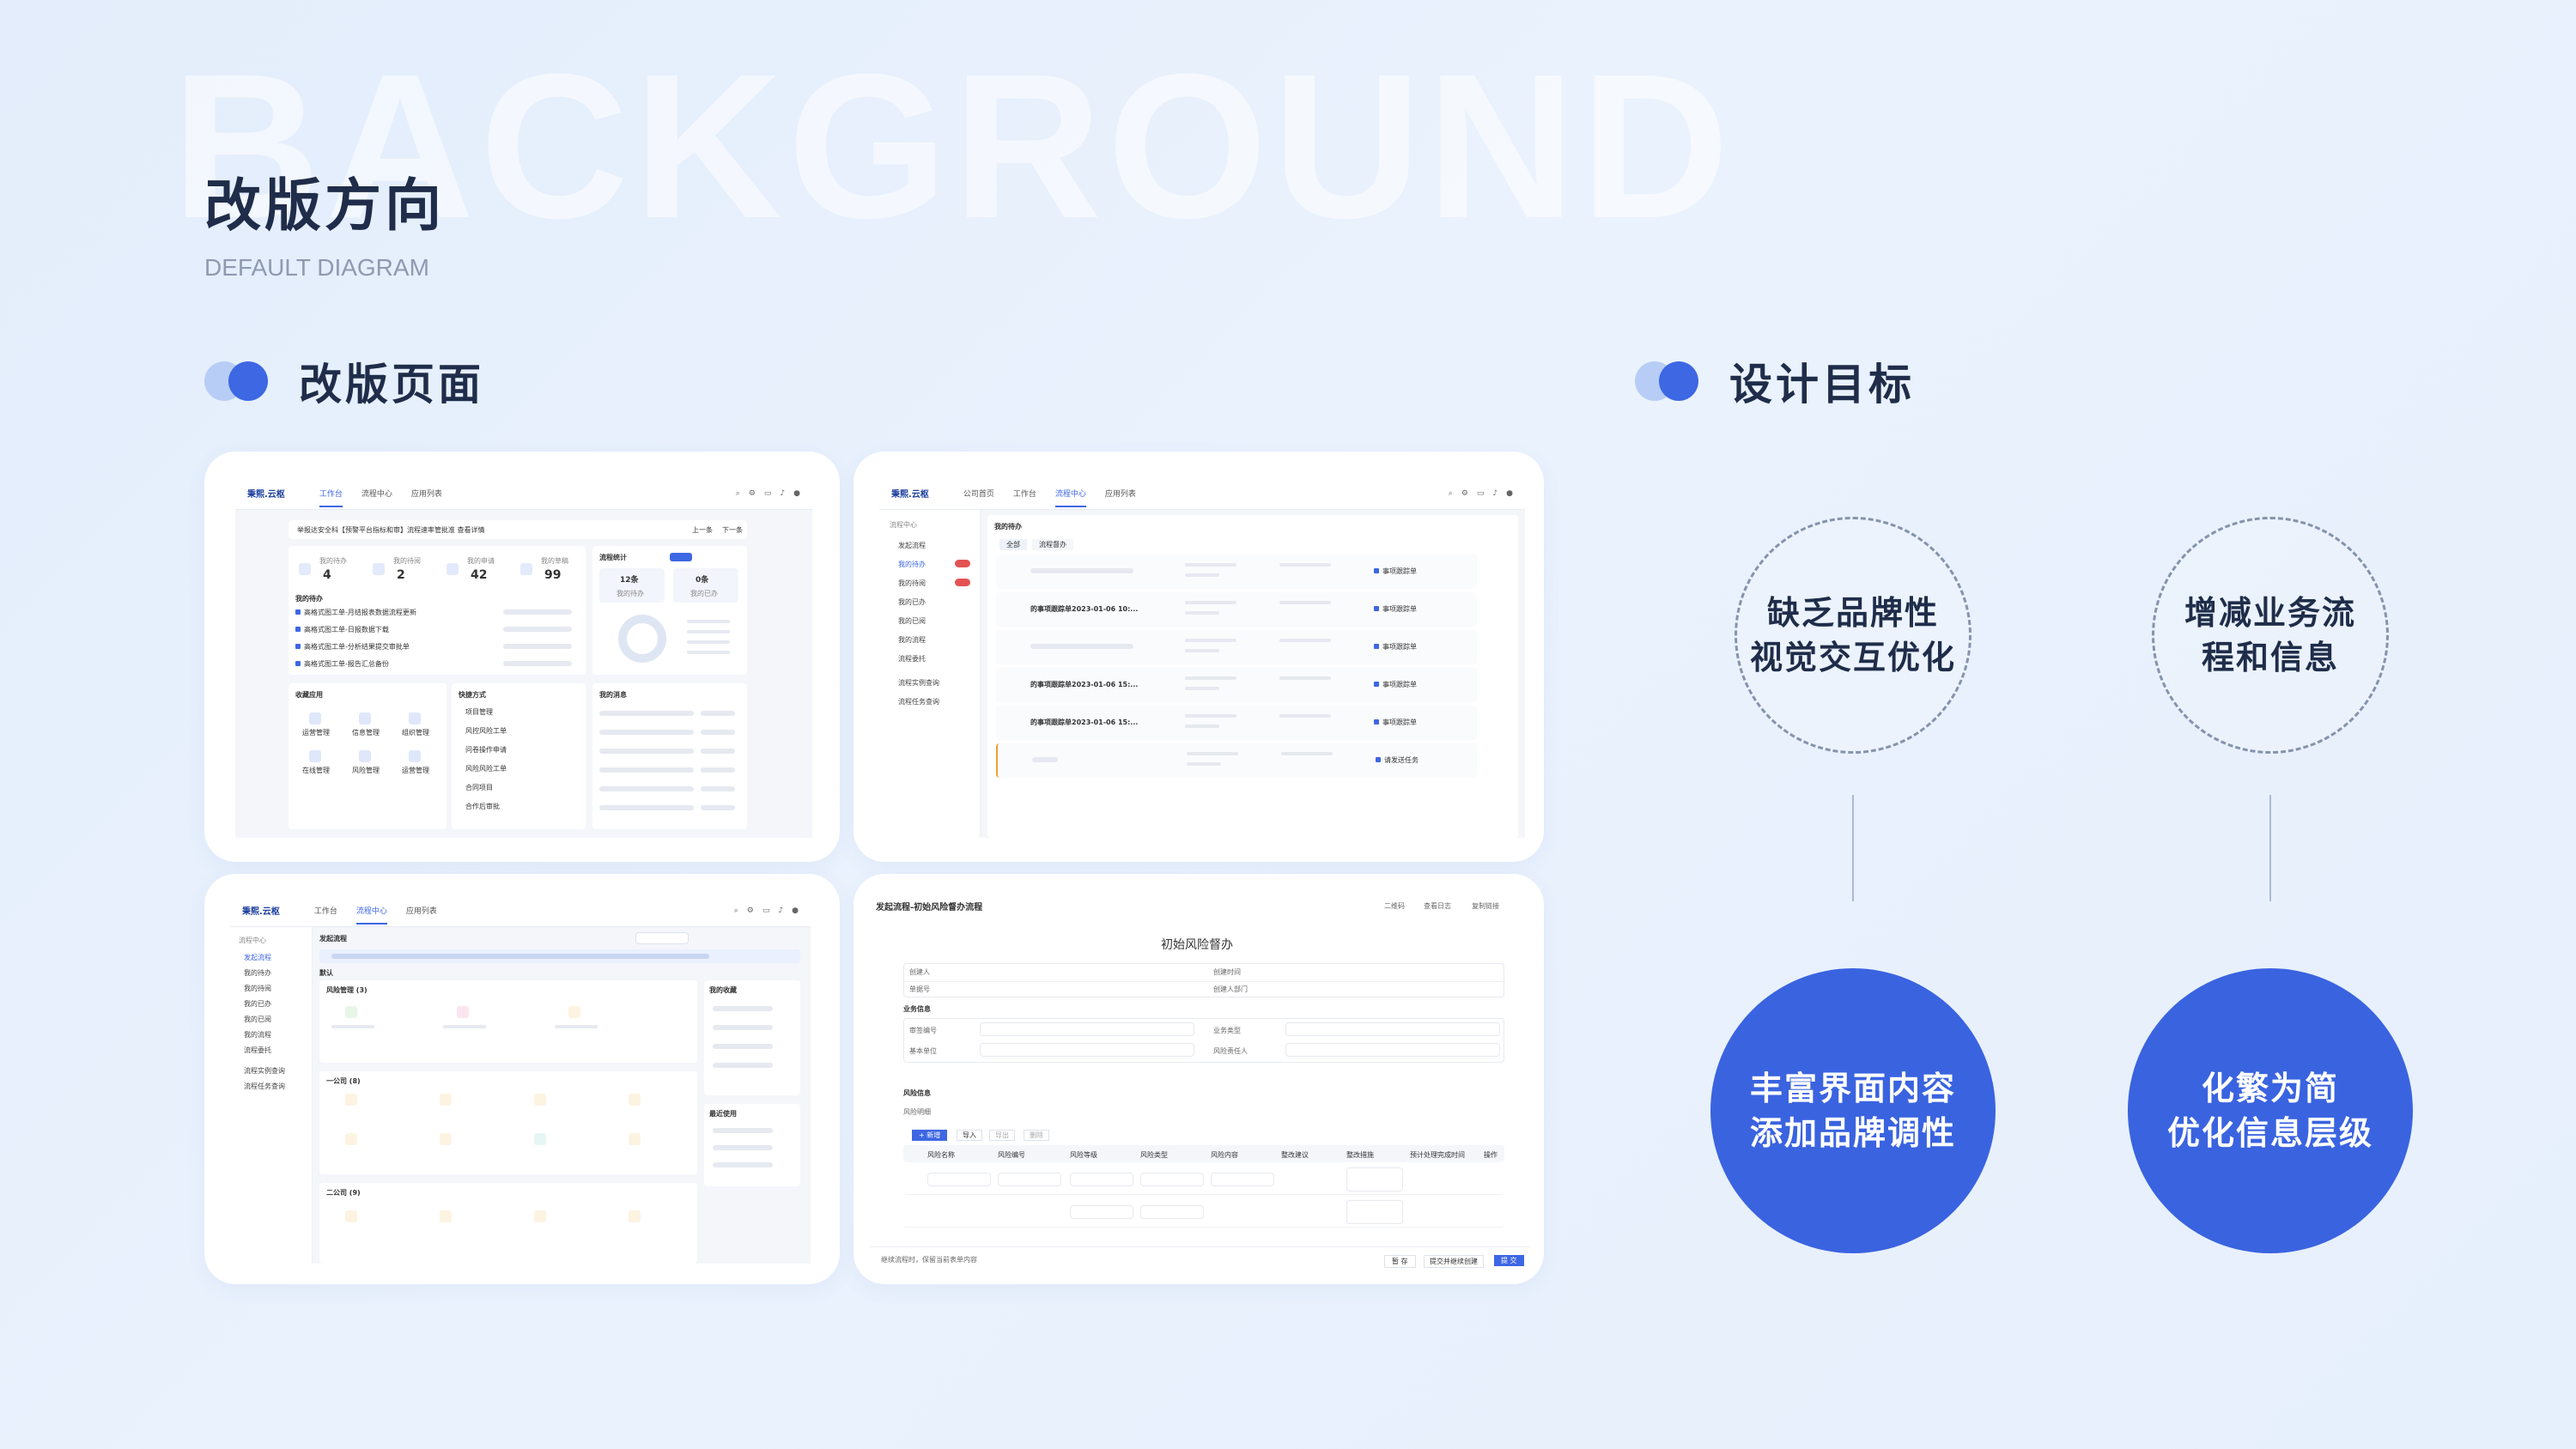 The height and width of the screenshot is (1449, 2576). What do you see at coordinates (632, 585) in the screenshot?
I see `flow-stat-box: 12条 我的待办` at bounding box center [632, 585].